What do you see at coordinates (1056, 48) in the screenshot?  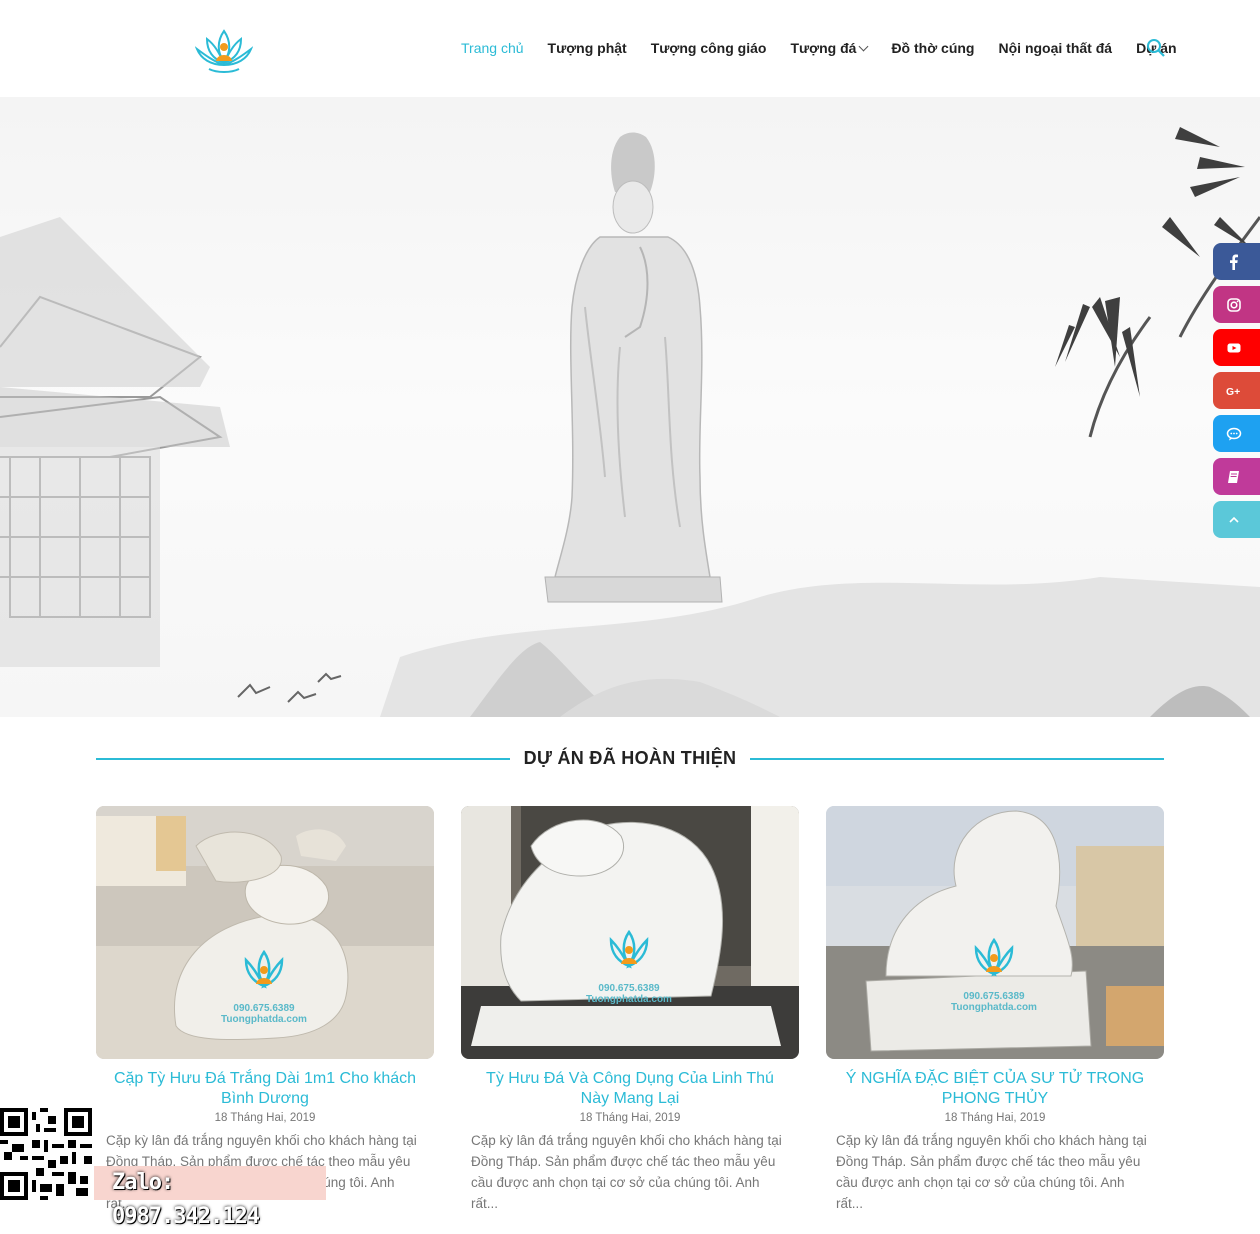 I see `nav-item-stone-furniture: Nội ngoại thất đá` at bounding box center [1056, 48].